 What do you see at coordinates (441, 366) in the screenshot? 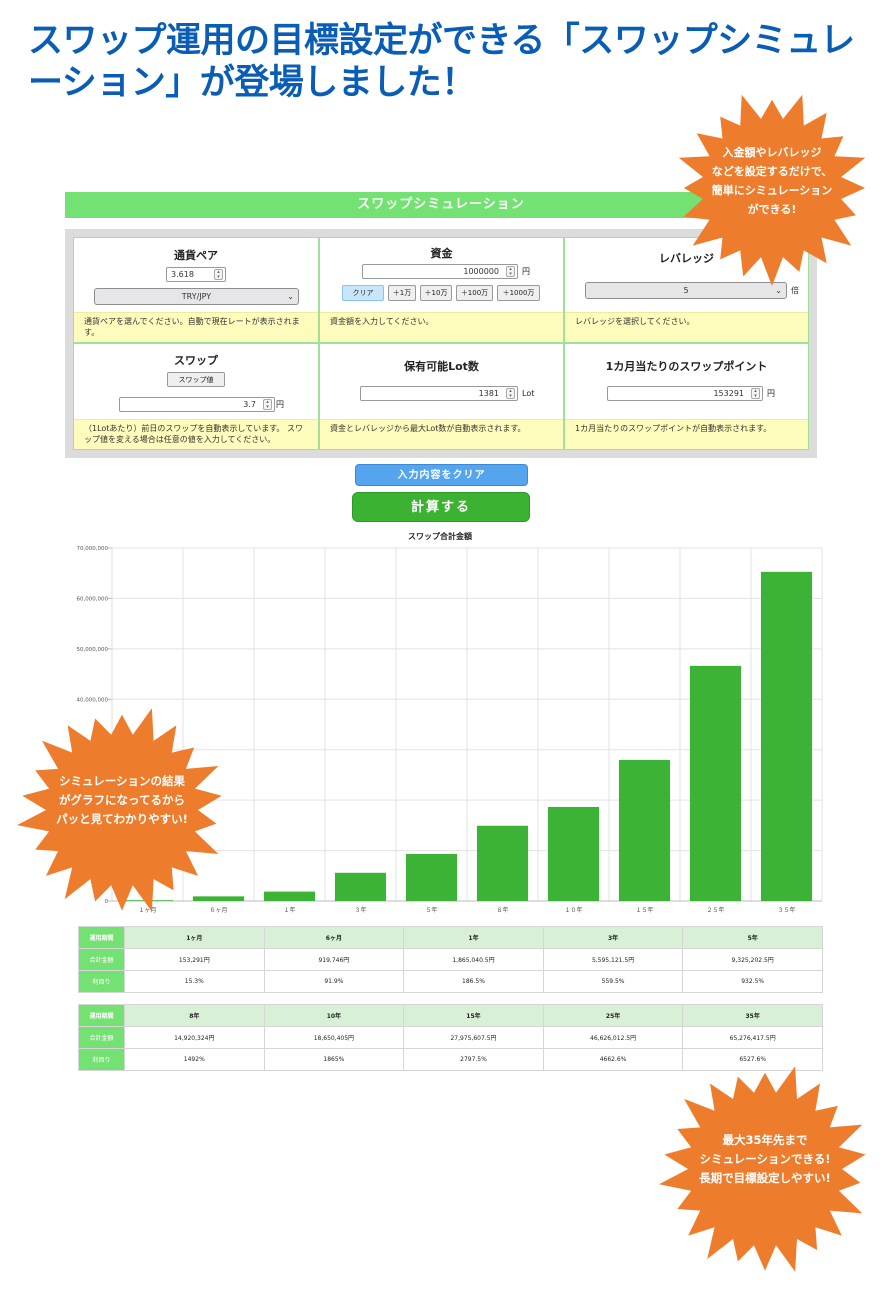
I see `lots-title: 保有可能Lot数` at bounding box center [441, 366].